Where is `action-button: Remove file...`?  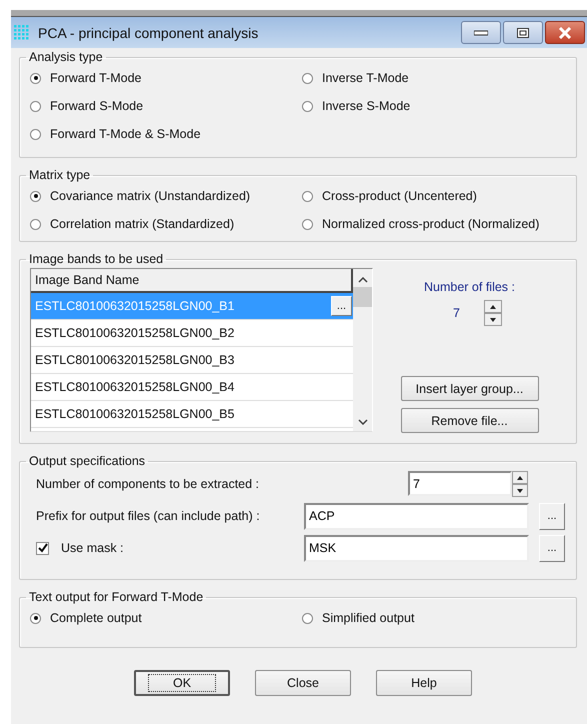 action-button: Remove file... is located at coordinates (469, 420).